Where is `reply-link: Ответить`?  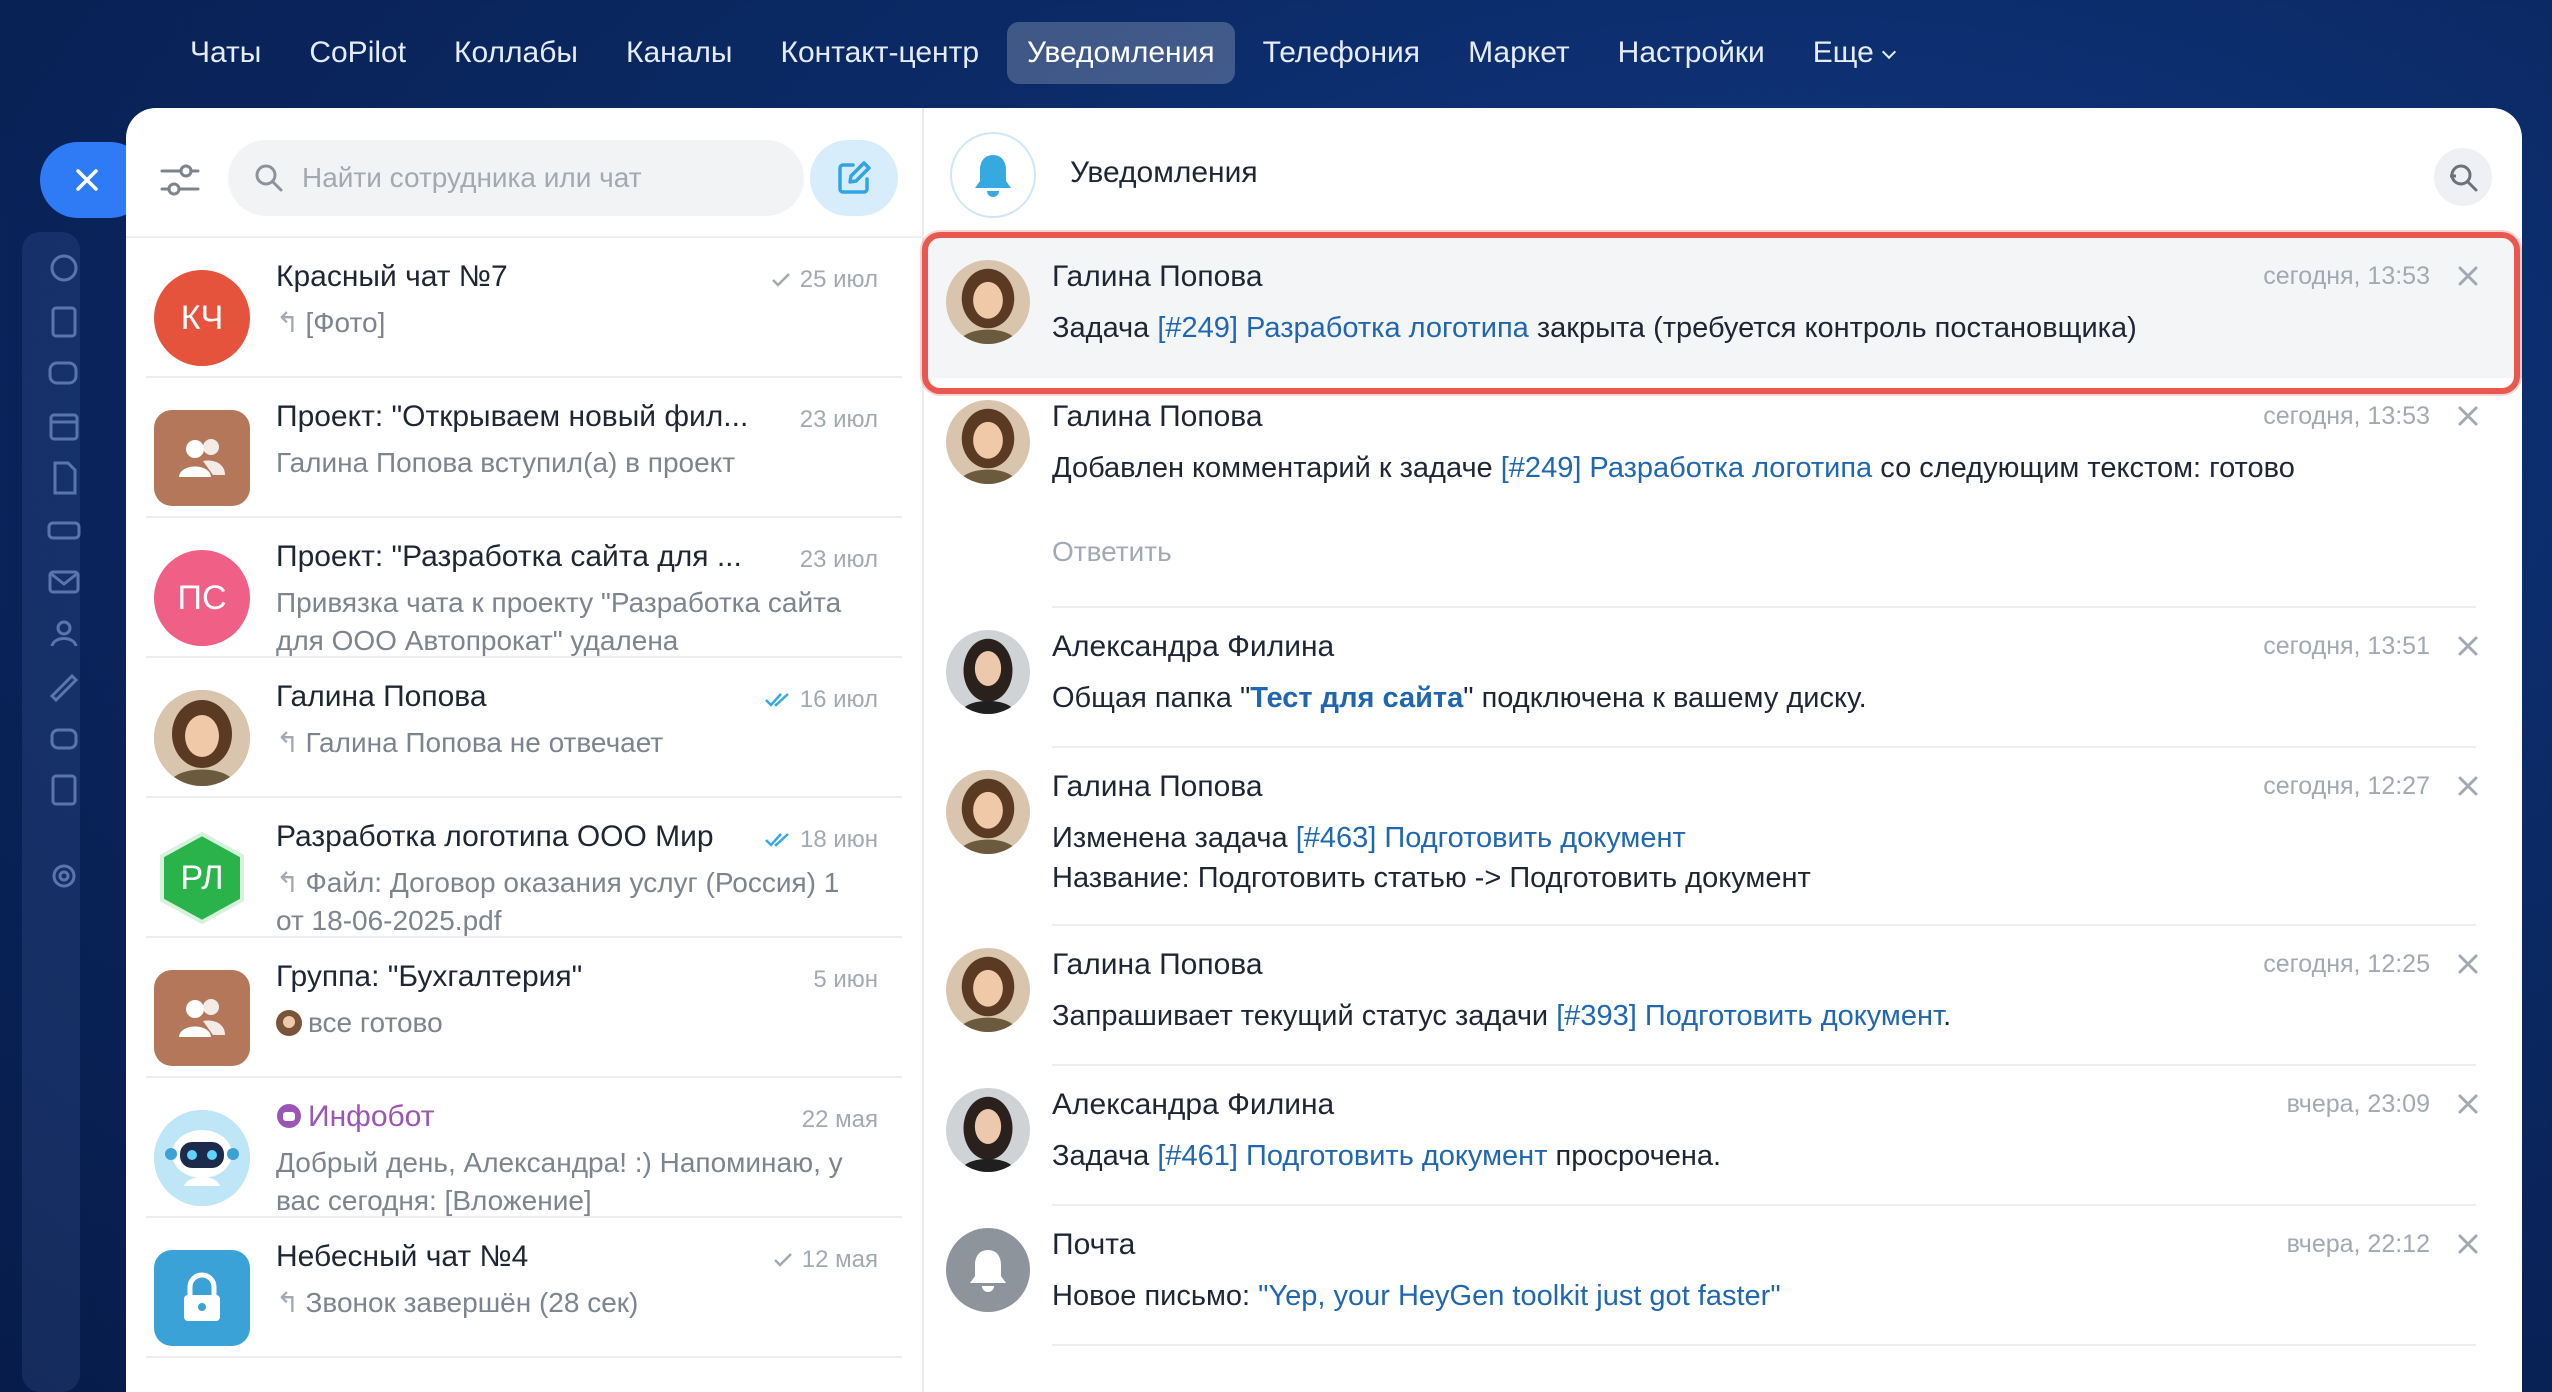
reply-link: Ответить is located at coordinates (1112, 552).